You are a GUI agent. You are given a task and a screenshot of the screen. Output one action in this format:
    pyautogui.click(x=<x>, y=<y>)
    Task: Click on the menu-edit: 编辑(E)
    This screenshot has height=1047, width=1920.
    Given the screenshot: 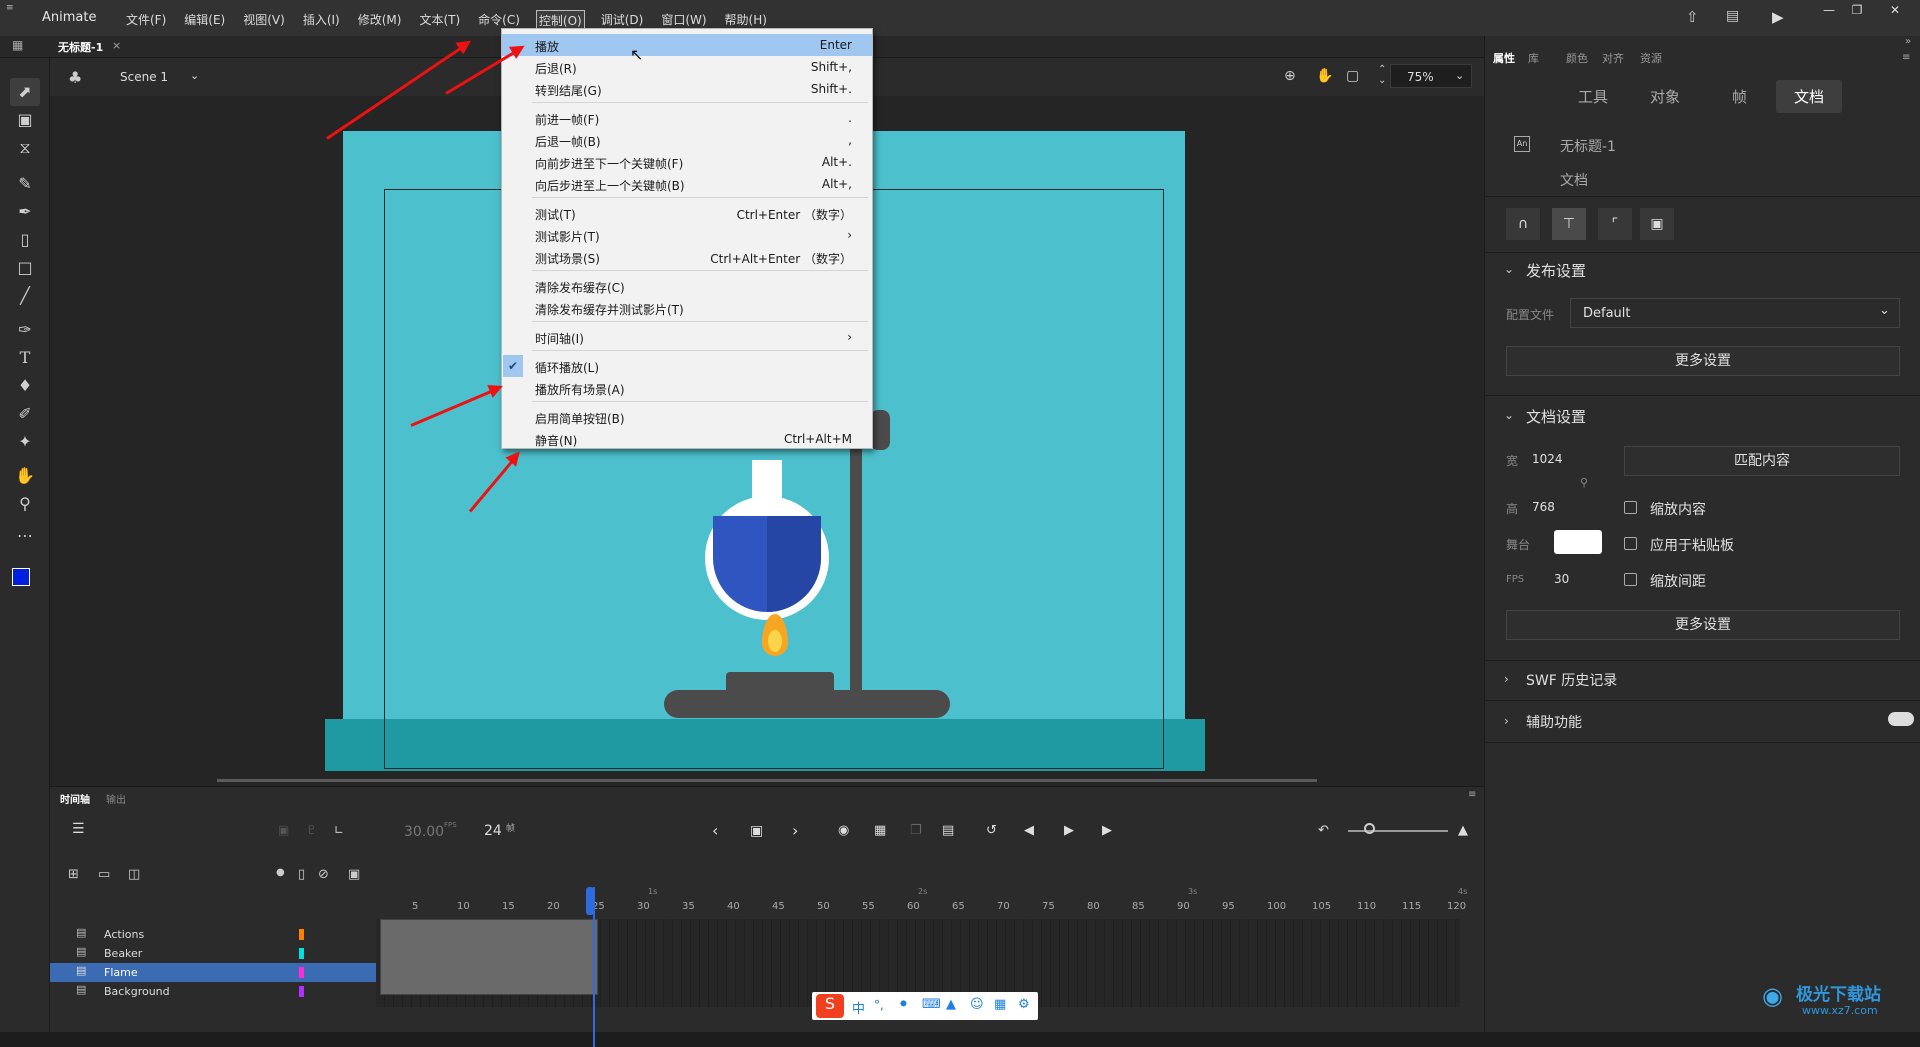 What is the action you would take?
    pyautogui.click(x=204, y=20)
    